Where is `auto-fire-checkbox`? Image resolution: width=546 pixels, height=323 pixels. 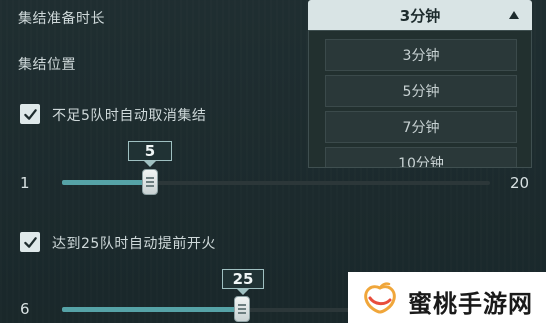 auto-fire-checkbox is located at coordinates (30, 242).